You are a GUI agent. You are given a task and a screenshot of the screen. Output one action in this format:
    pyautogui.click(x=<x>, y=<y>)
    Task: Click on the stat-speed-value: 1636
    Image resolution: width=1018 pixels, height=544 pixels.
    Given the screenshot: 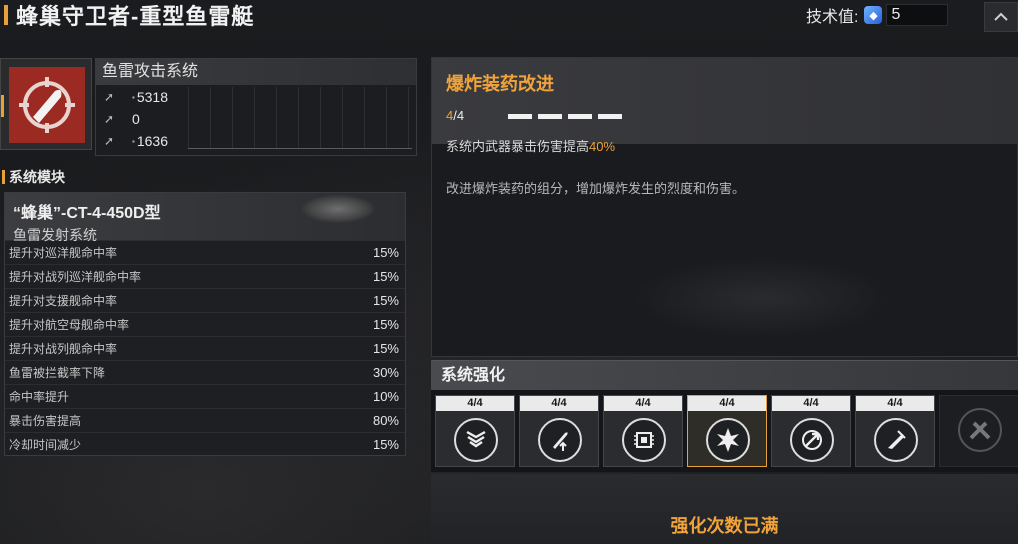 What is the action you would take?
    pyautogui.click(x=152, y=141)
    